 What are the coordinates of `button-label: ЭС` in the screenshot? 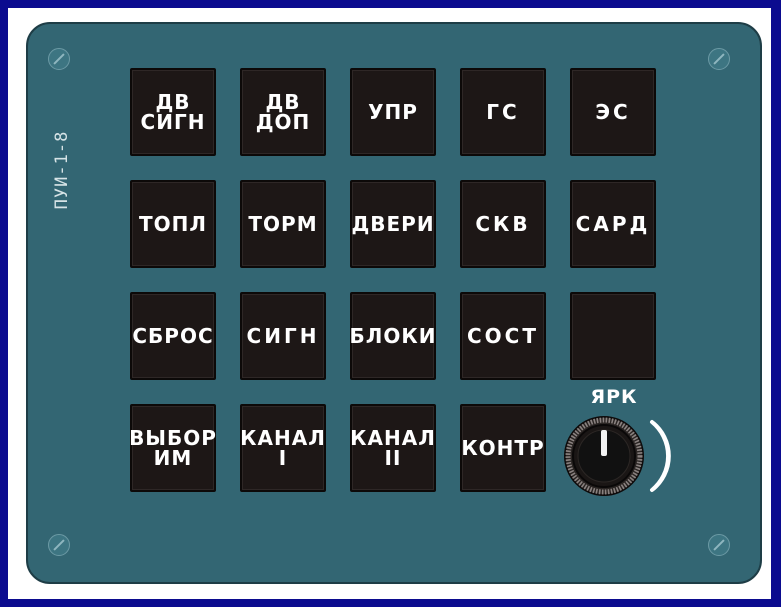 It's located at (613, 112).